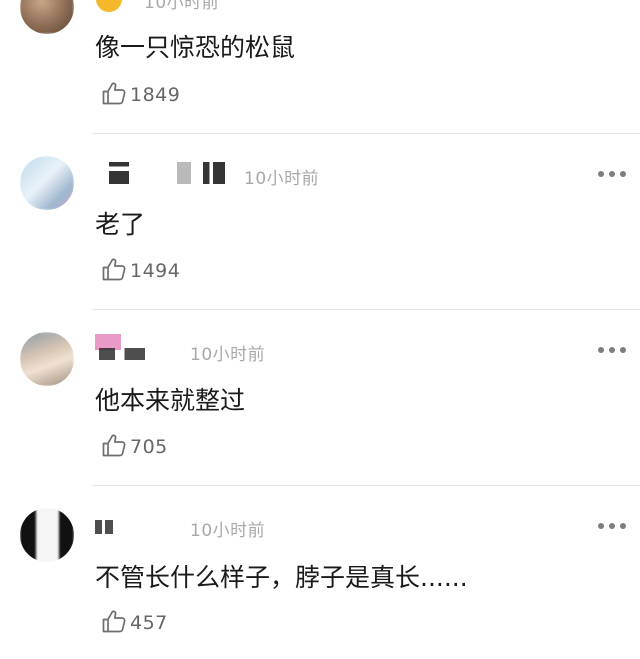 Image resolution: width=640 pixels, height=659 pixels. What do you see at coordinates (120, 224) in the screenshot?
I see `comment-text: 老了` at bounding box center [120, 224].